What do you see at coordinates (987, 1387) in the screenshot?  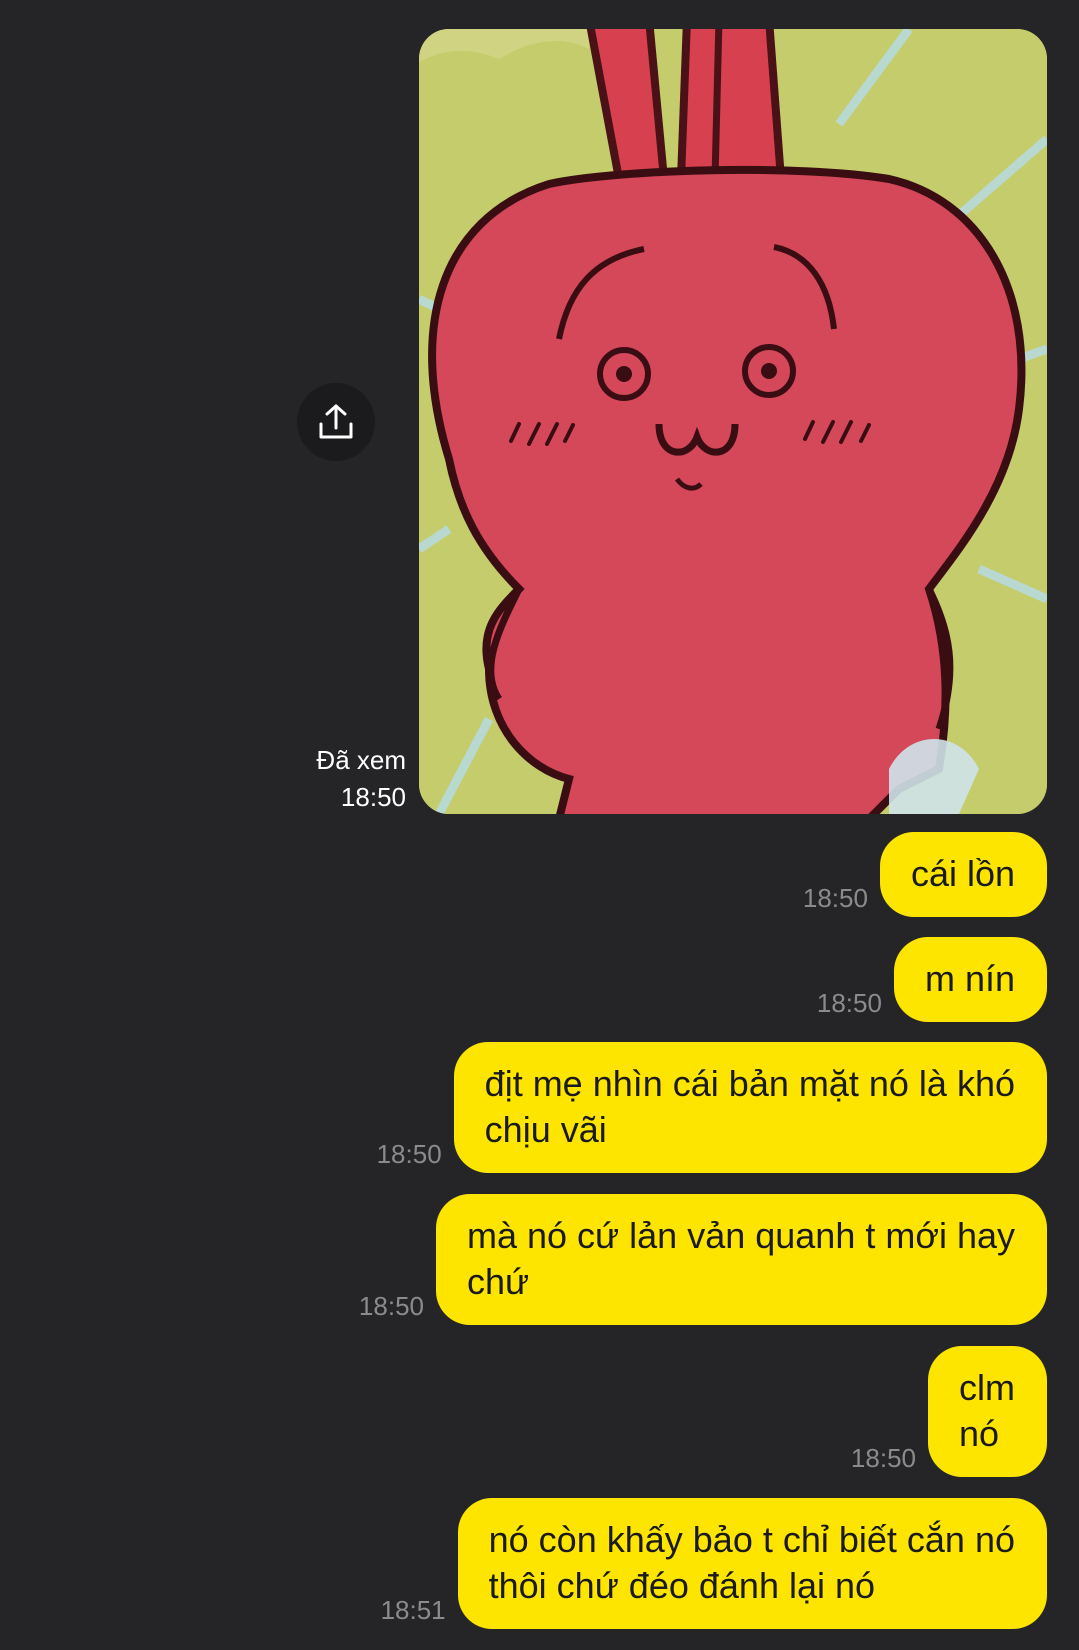 I see `message-text-line: clm` at bounding box center [987, 1387].